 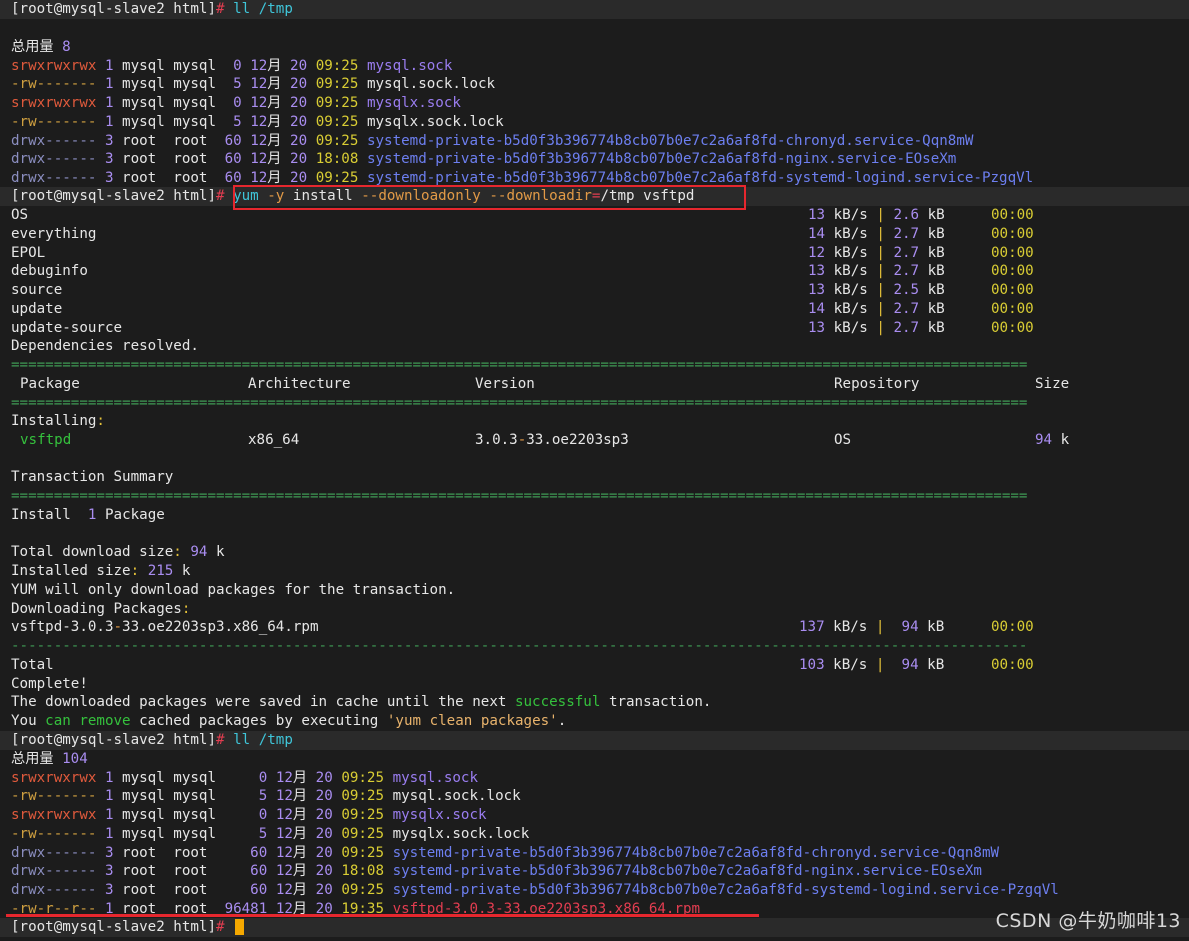 What do you see at coordinates (876, 290) in the screenshot?
I see `repo-speed: 13 kB/s | 2.5 kB` at bounding box center [876, 290].